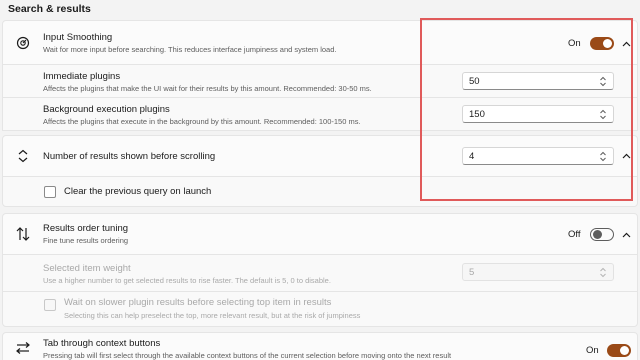 The height and width of the screenshot is (360, 640). What do you see at coordinates (472, 156) in the screenshot?
I see `results-count-value: 4` at bounding box center [472, 156].